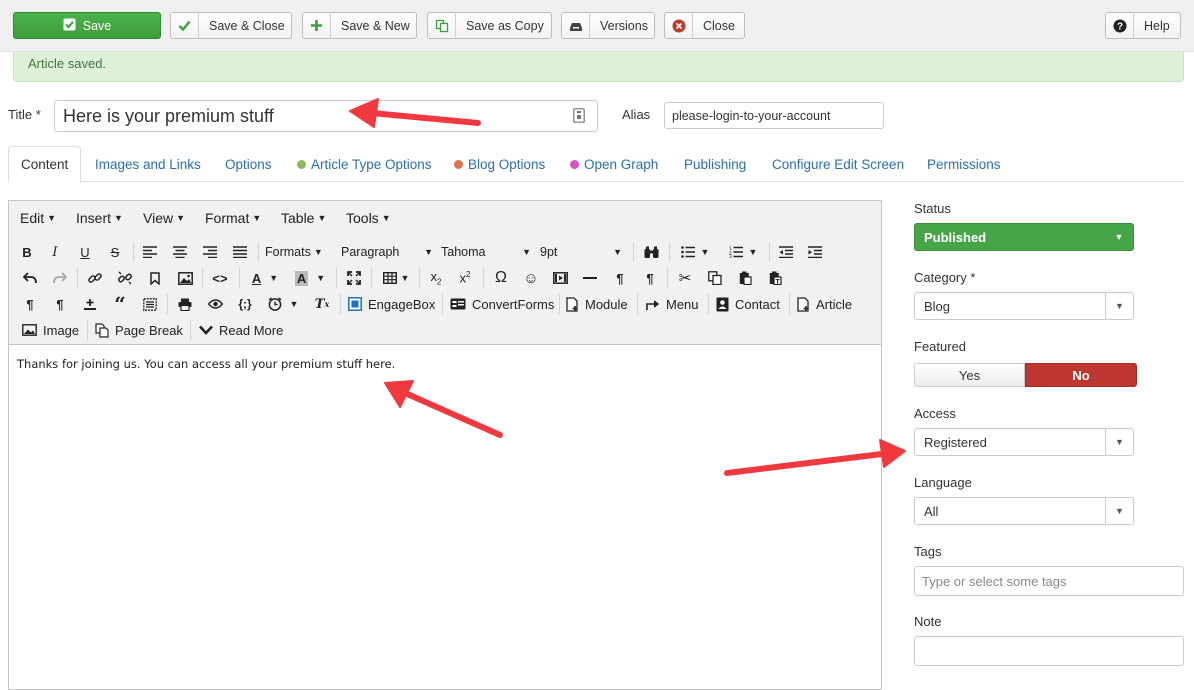  What do you see at coordinates (241, 330) in the screenshot?
I see `read-more-button: Read More` at bounding box center [241, 330].